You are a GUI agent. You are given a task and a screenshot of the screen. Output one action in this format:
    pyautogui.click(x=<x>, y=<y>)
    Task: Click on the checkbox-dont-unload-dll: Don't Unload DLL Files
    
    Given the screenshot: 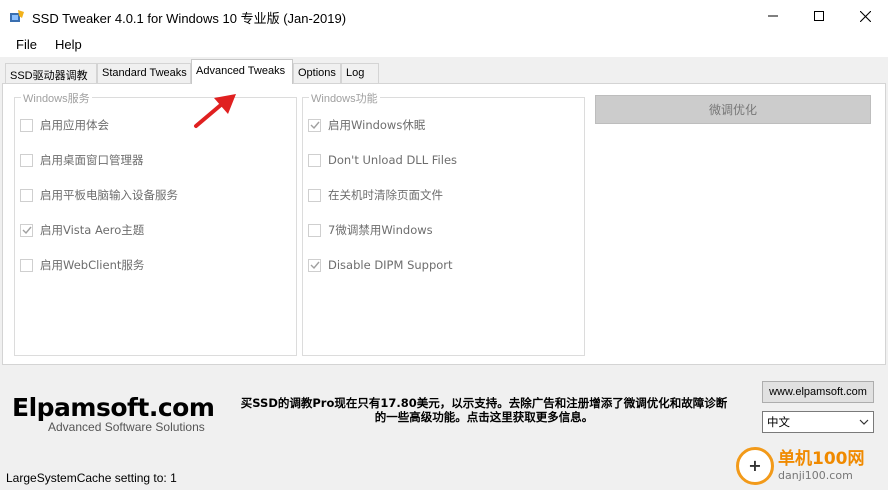 What is the action you would take?
    pyautogui.click(x=382, y=160)
    